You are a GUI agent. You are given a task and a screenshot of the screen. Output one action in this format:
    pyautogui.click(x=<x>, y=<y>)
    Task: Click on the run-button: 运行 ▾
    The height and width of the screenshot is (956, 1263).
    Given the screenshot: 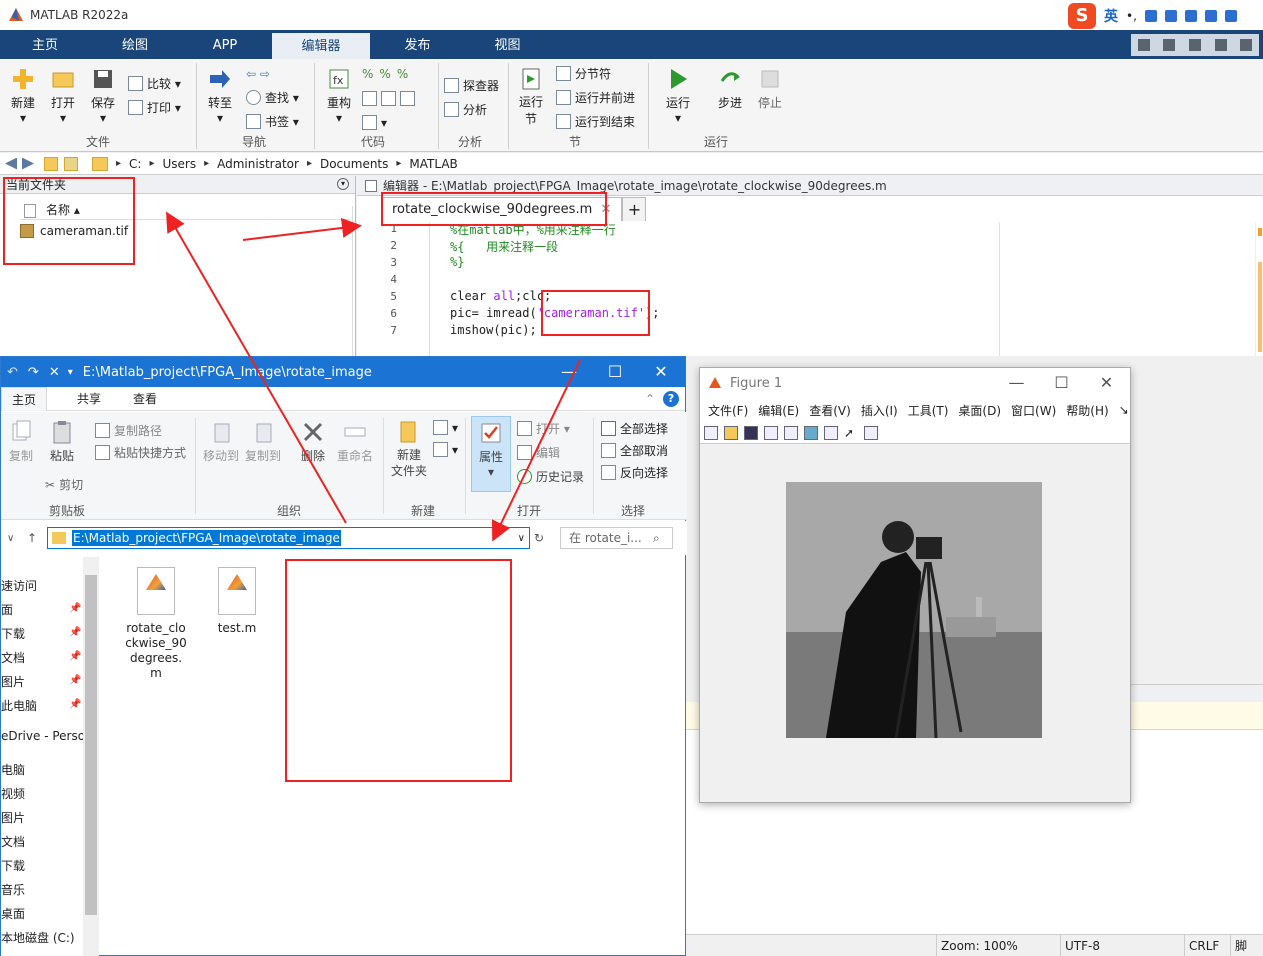 What is the action you would take?
    pyautogui.click(x=678, y=96)
    